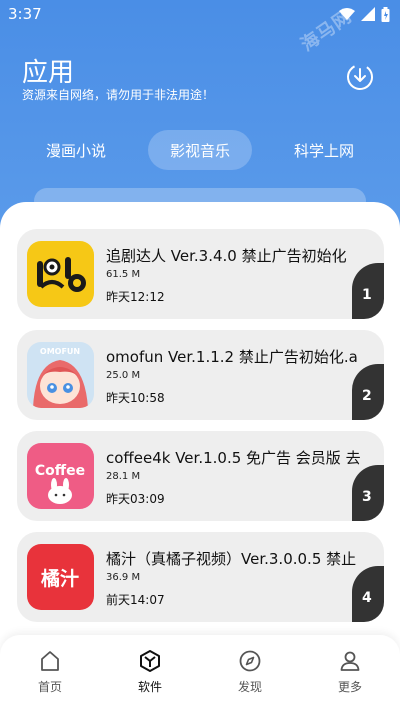 This screenshot has width=400, height=711. Describe the element at coordinates (385, 14) in the screenshot. I see `battery-icon` at that location.